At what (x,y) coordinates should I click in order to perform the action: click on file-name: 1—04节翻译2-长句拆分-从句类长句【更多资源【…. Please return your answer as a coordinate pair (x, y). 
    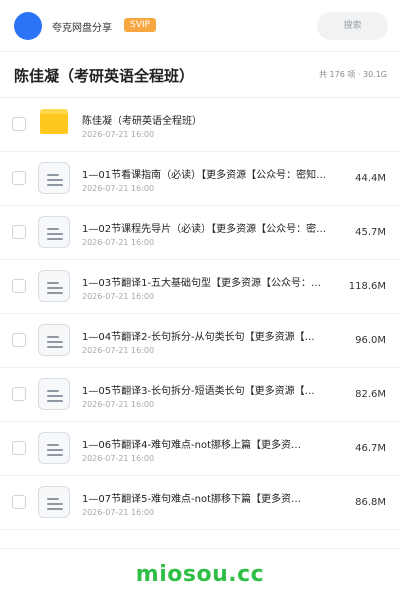
    Looking at the image, I should click on (218, 335).